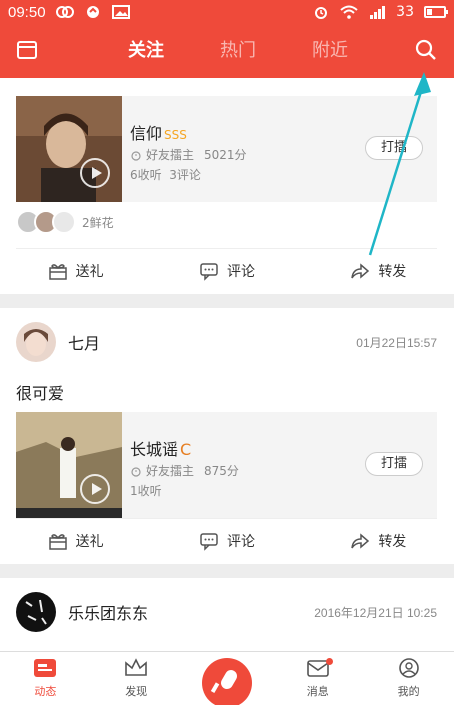 The height and width of the screenshot is (705, 454). I want to click on status-time: 09:50, so click(27, 12).